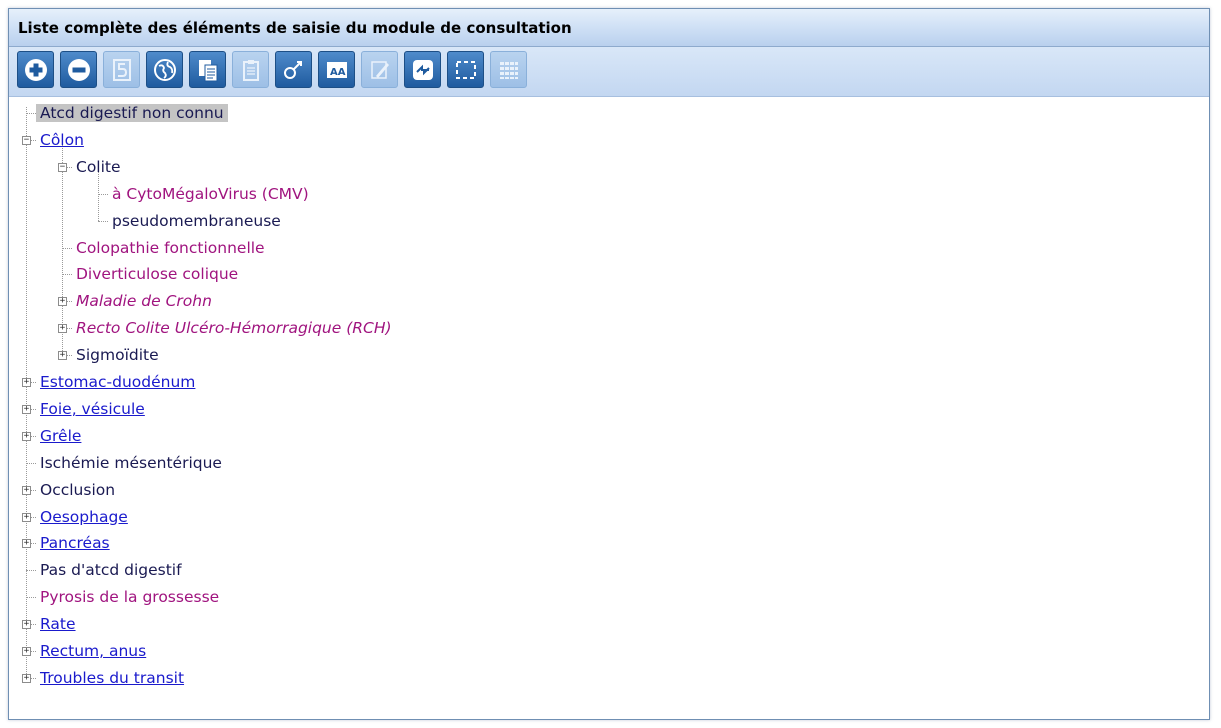 This screenshot has width=1221, height=728. I want to click on tree-item-label: pseudomembraneuse, so click(196, 220).